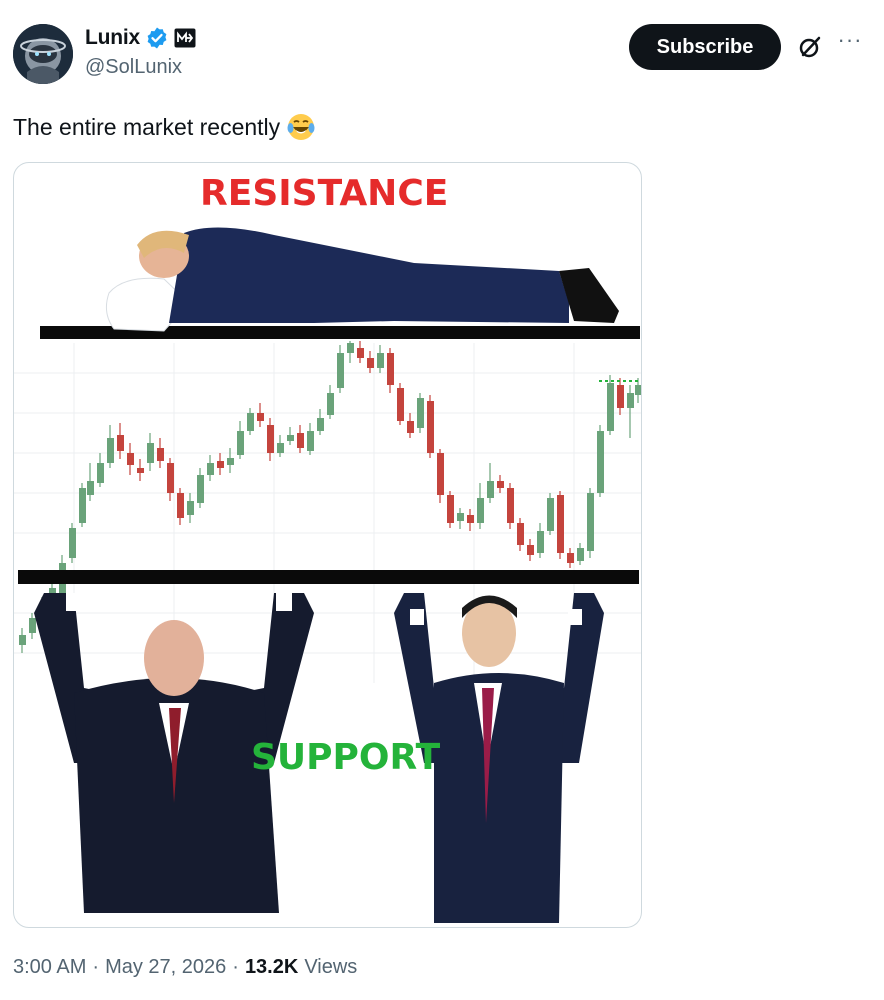 This screenshot has width=884, height=1000. I want to click on slashed-circle-icon, so click(810, 47).